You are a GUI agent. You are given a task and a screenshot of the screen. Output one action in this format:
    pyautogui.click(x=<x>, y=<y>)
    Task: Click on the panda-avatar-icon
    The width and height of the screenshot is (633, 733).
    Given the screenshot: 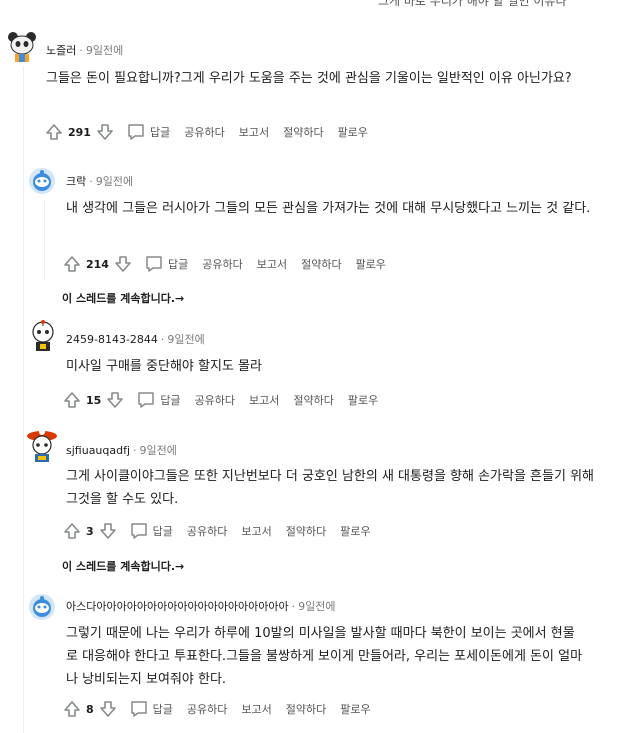 What is the action you would take?
    pyautogui.click(x=22, y=46)
    